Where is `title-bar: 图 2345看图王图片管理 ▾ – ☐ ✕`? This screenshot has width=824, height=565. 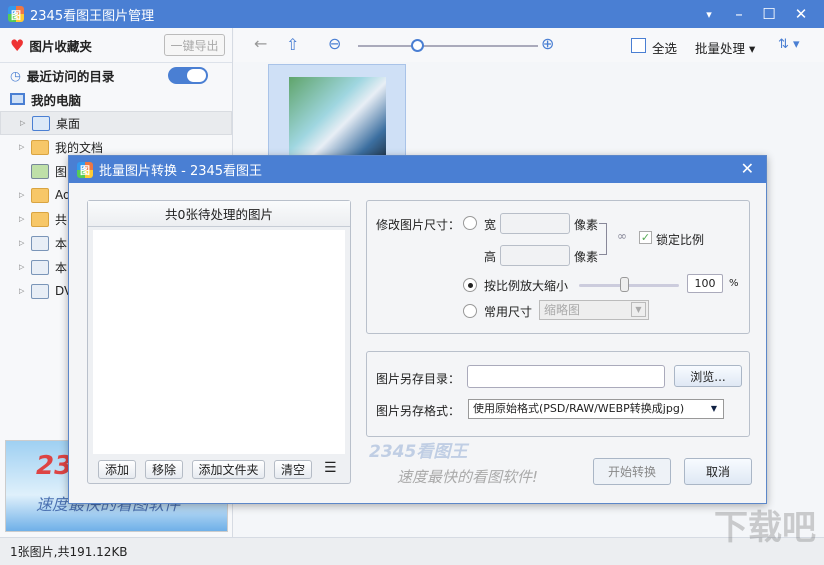 title-bar: 图 2345看图王图片管理 ▾ – ☐ ✕ is located at coordinates (412, 14).